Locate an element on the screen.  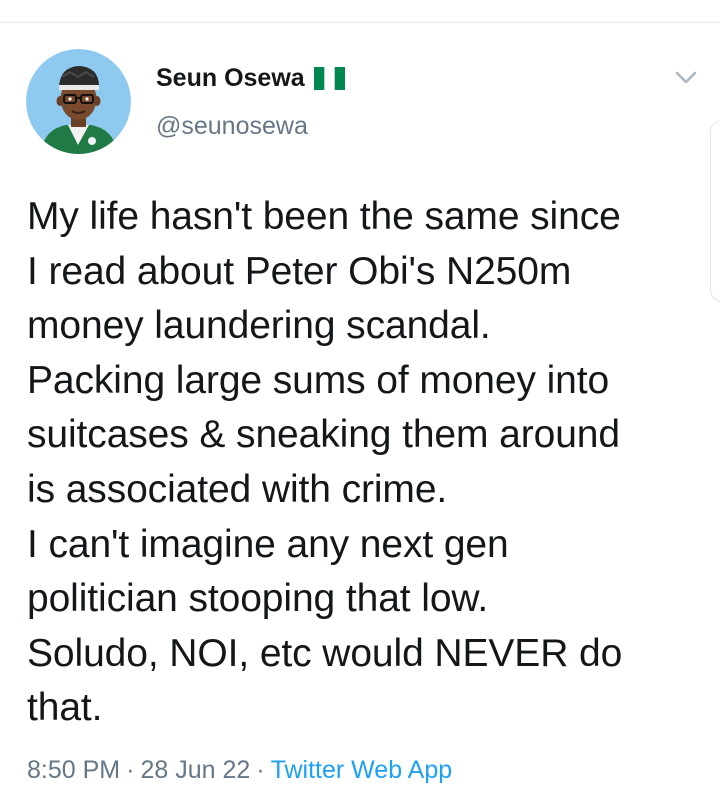
avatar is located at coordinates (78, 101).